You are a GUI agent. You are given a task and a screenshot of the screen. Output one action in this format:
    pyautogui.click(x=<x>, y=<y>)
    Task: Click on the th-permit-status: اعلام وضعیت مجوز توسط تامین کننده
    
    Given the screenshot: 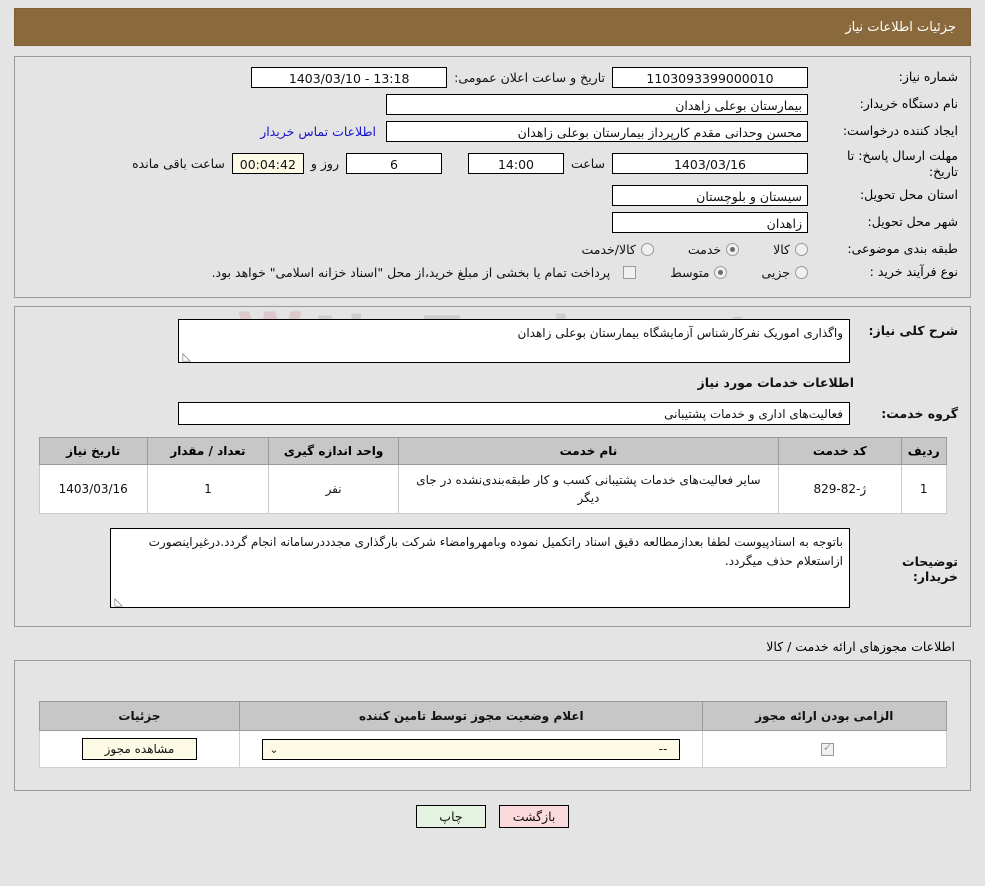 What is the action you would take?
    pyautogui.click(x=471, y=716)
    